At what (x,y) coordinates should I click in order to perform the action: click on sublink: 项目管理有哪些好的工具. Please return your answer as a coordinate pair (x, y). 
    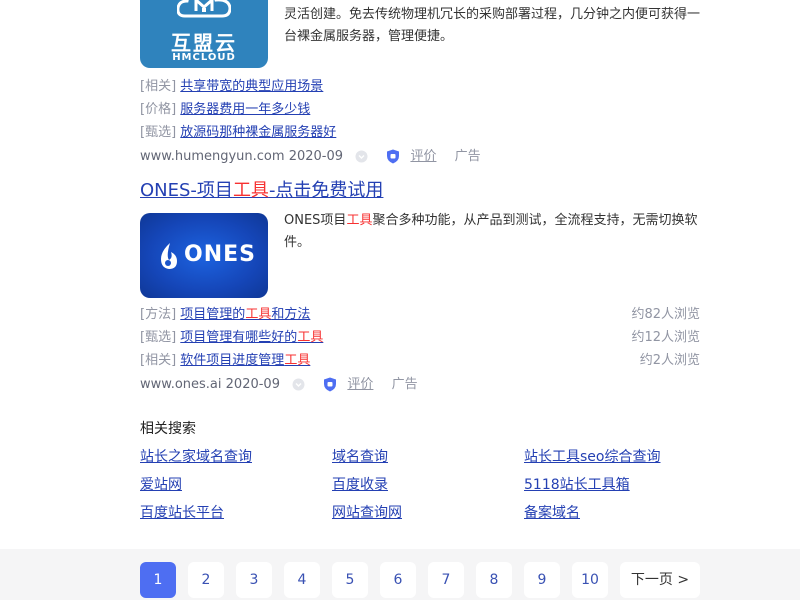
    Looking at the image, I should click on (251, 337).